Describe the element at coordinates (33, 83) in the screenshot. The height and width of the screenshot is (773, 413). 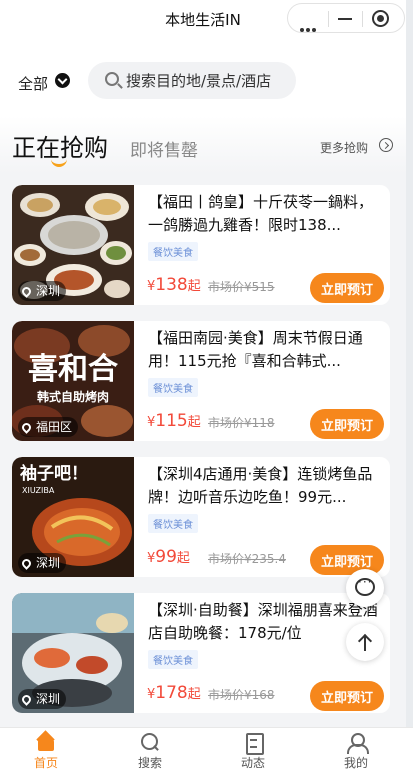
I see `city-selector: 全部` at that location.